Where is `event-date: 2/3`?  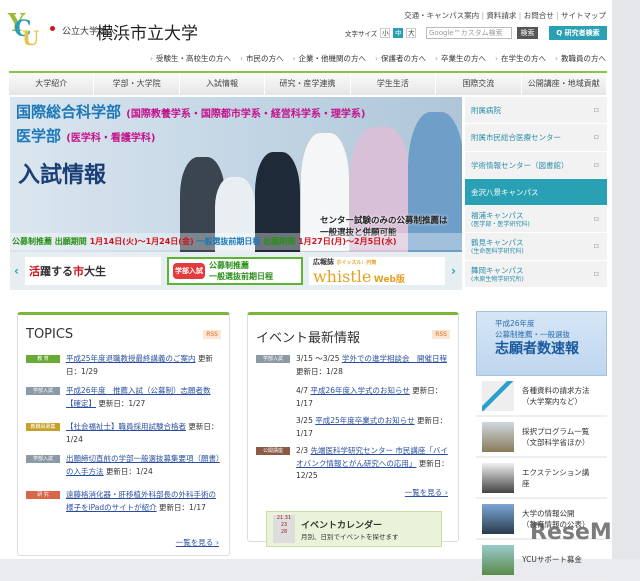 event-date: 2/3 is located at coordinates (302, 450).